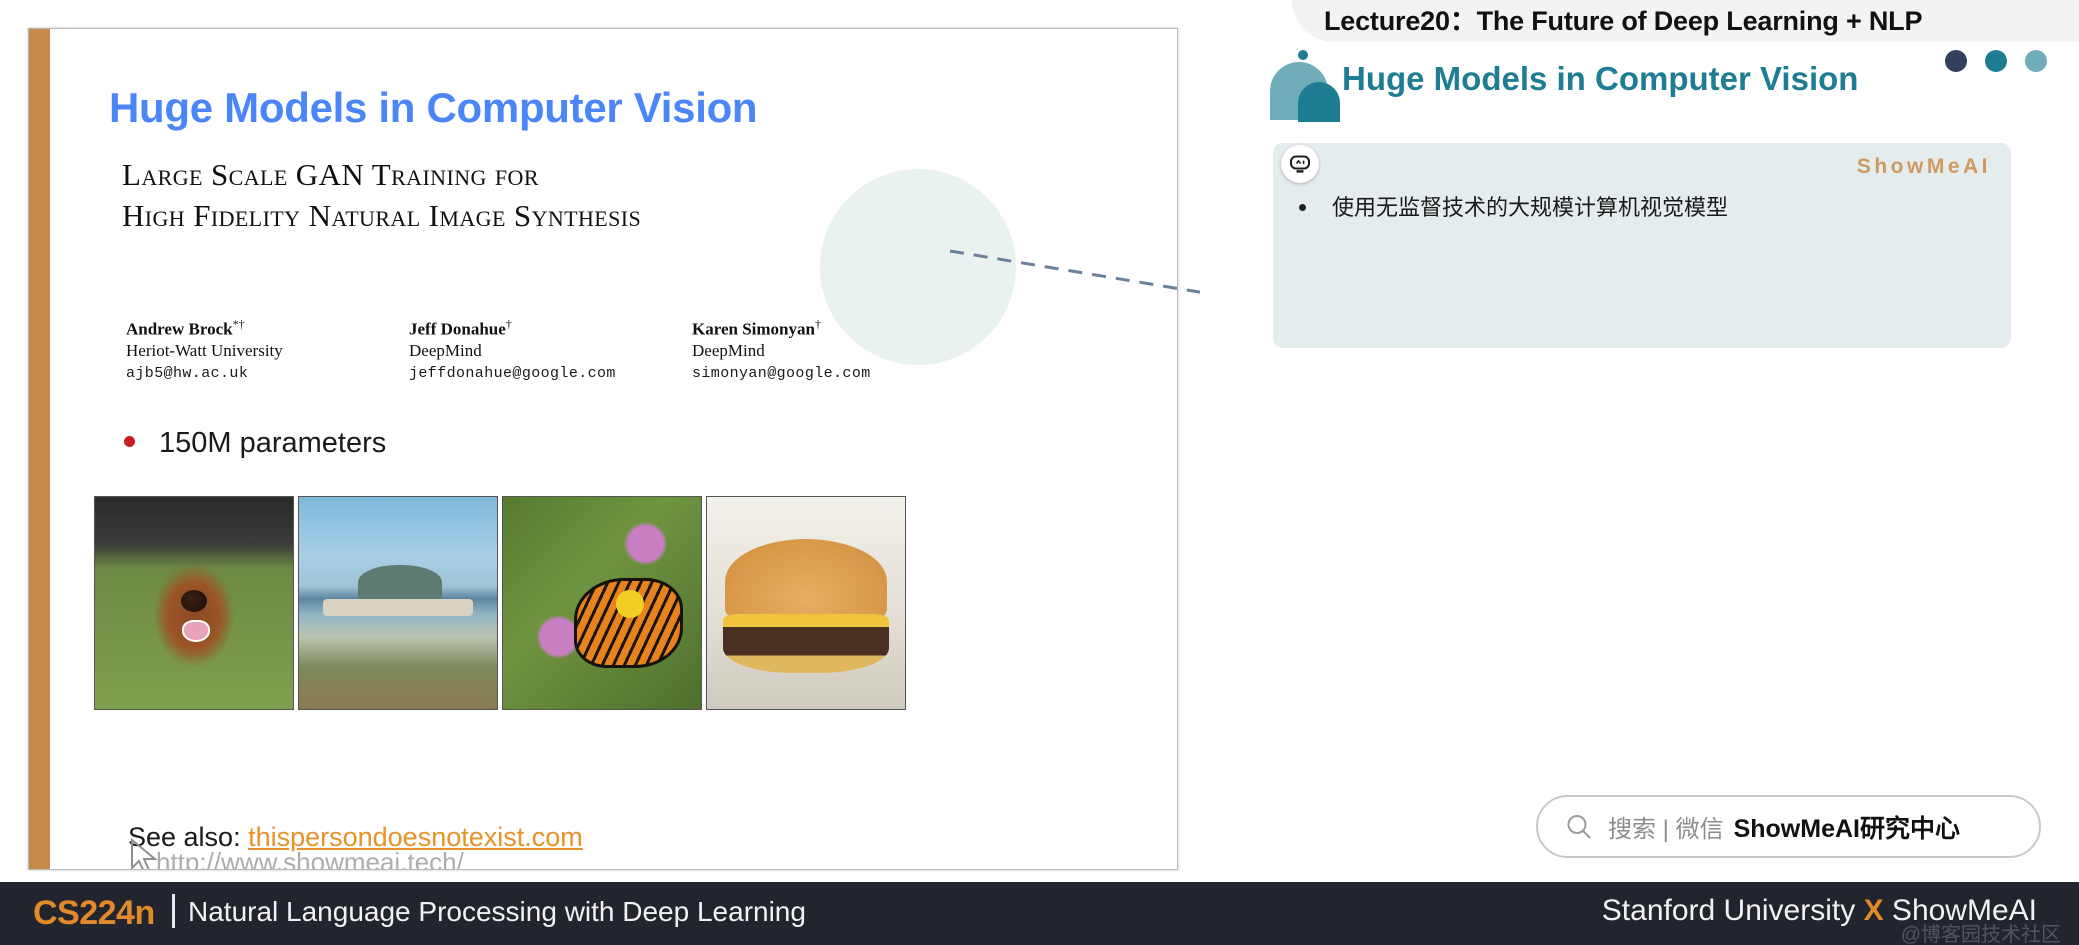 The image size is (2079, 945). I want to click on footer-partner-left: Stanford University, so click(1732, 910).